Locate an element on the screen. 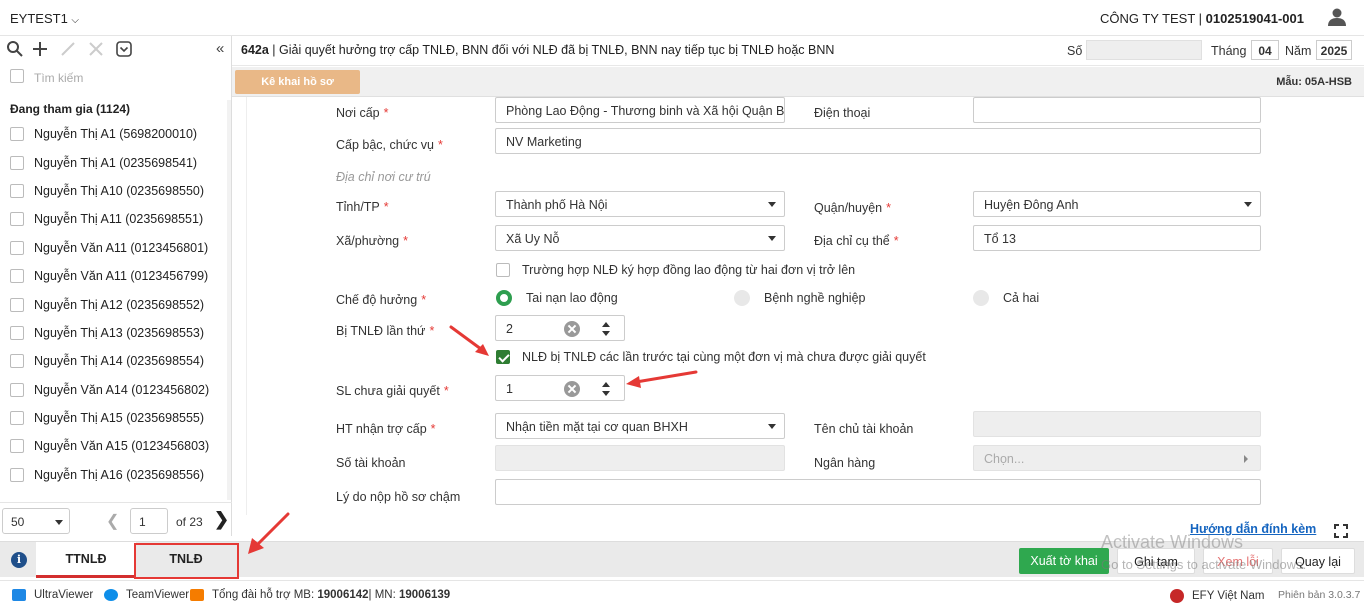 This screenshot has height=608, width=1364. list-item: Nguyễn Thị A10 (0235698550) is located at coordinates (115, 191).